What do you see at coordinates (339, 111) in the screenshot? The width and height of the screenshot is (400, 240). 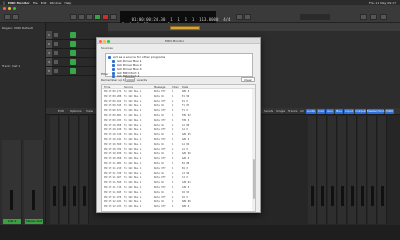 I see `filter-bus-button: Bus` at bounding box center [339, 111].